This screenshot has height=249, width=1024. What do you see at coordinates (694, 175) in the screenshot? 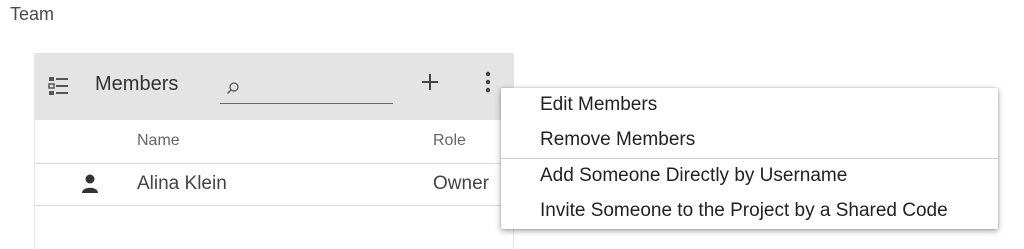
I see `menu-item-label: Add Someone Directly by Username` at bounding box center [694, 175].